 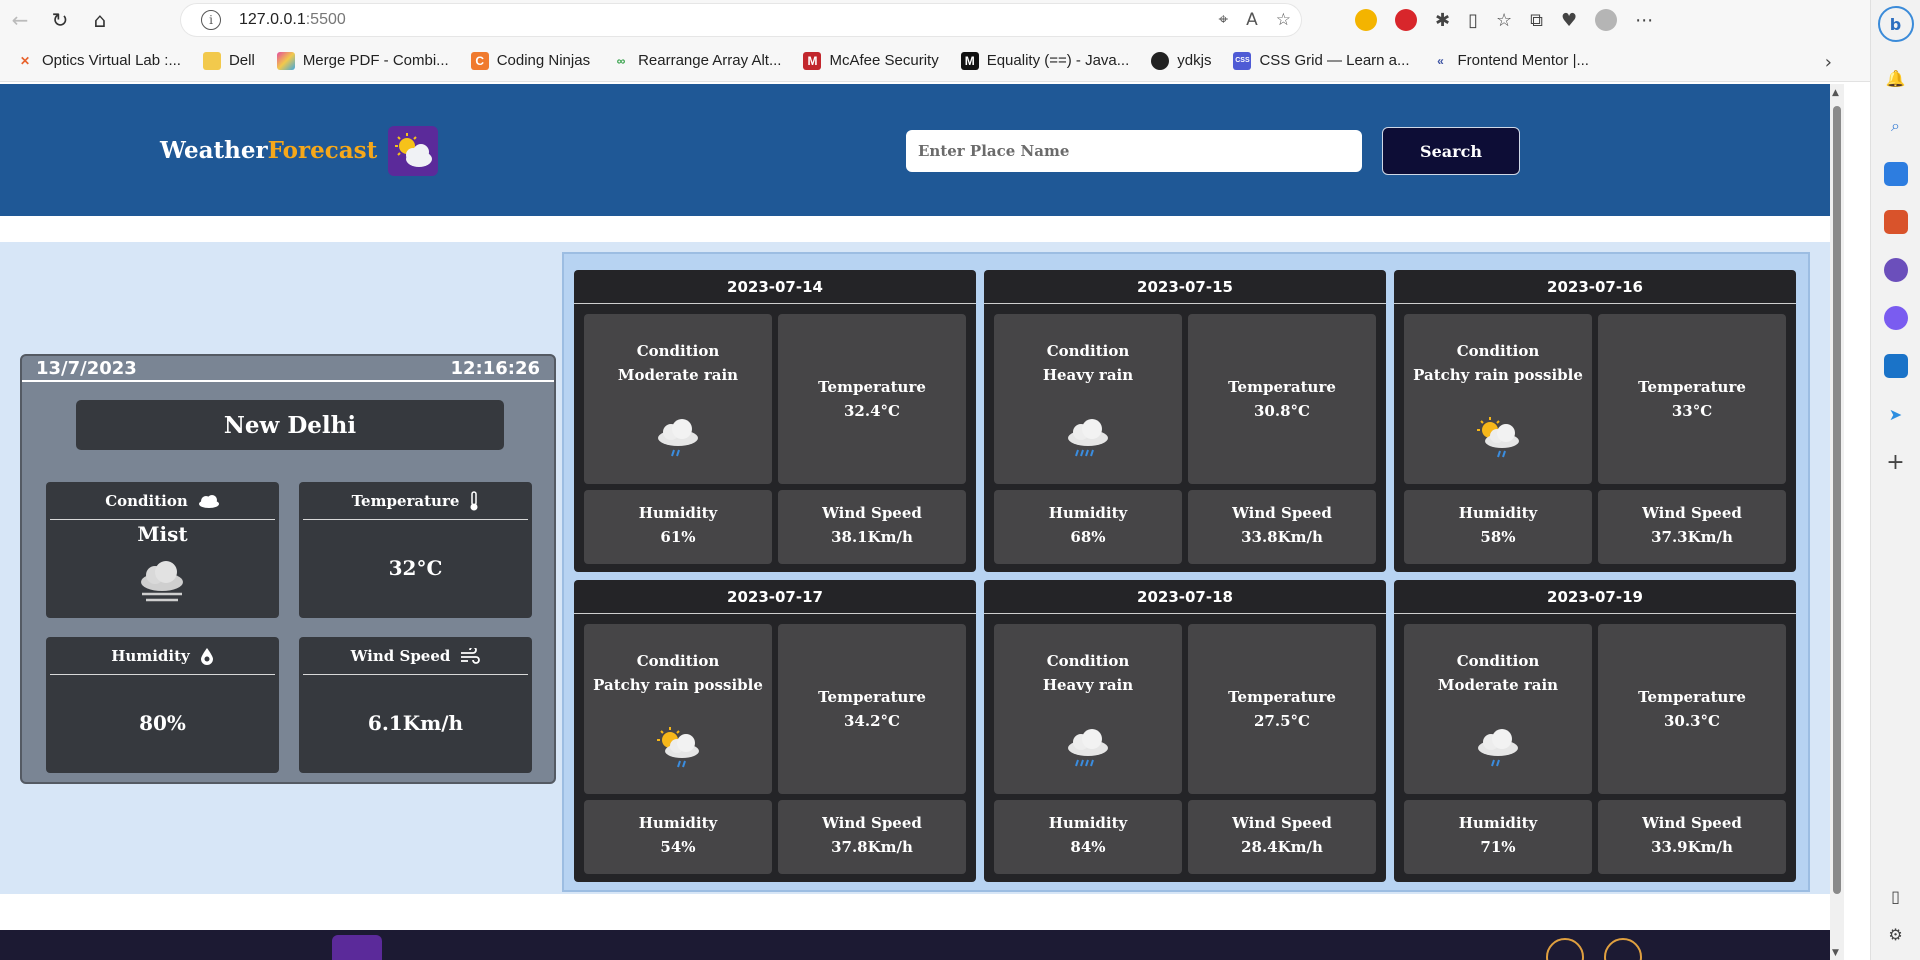 I want to click on wind-icon, so click(x=471, y=655).